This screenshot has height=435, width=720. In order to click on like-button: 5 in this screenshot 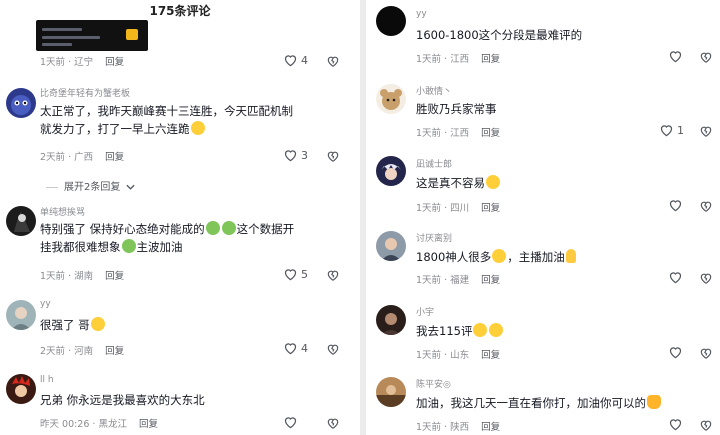, I will do `click(295, 274)`.